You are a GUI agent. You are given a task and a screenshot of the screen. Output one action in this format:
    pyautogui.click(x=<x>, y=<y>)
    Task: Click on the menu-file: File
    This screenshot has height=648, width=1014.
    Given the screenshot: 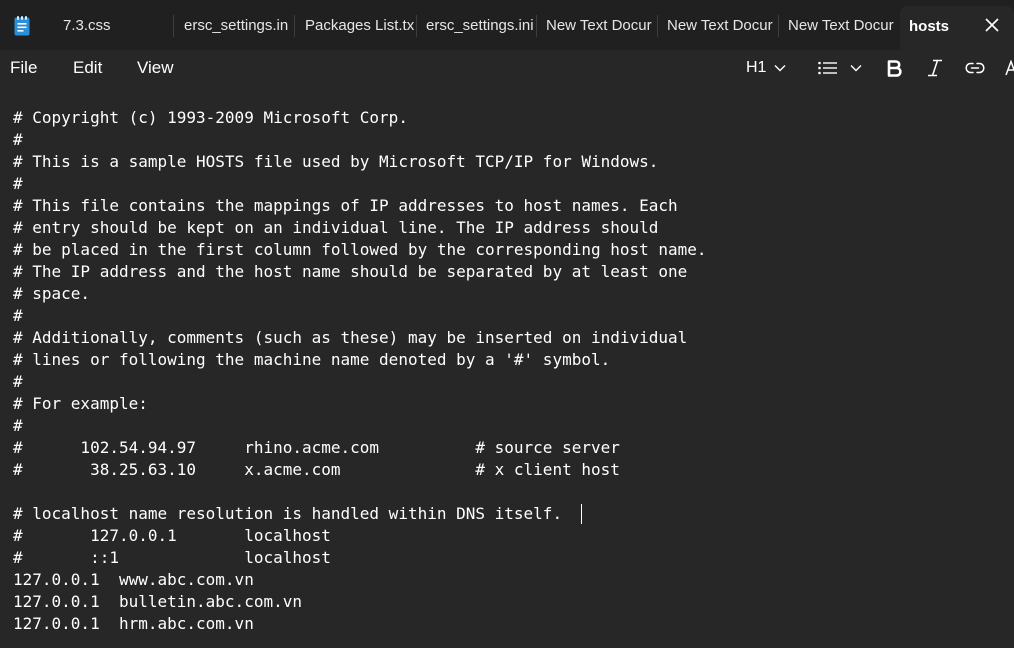 What is the action you would take?
    pyautogui.click(x=23, y=68)
    